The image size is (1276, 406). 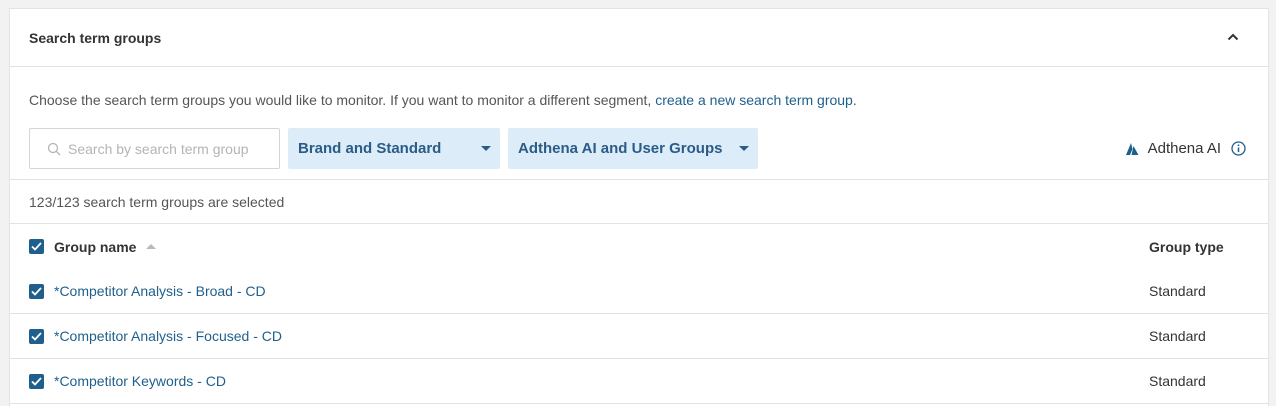 I want to click on description-suffix: ., so click(x=854, y=100).